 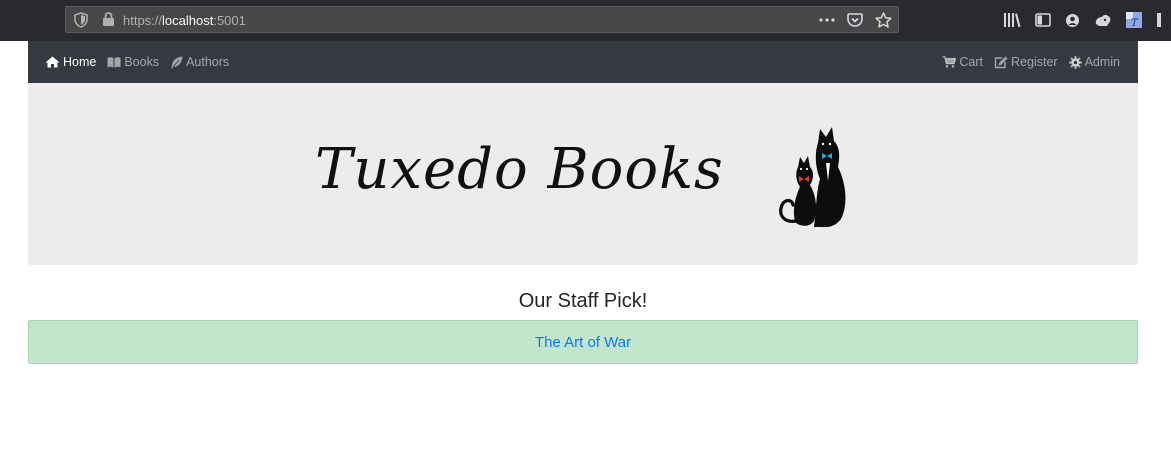 I want to click on nav-admin-label: Admin, so click(x=1102, y=62).